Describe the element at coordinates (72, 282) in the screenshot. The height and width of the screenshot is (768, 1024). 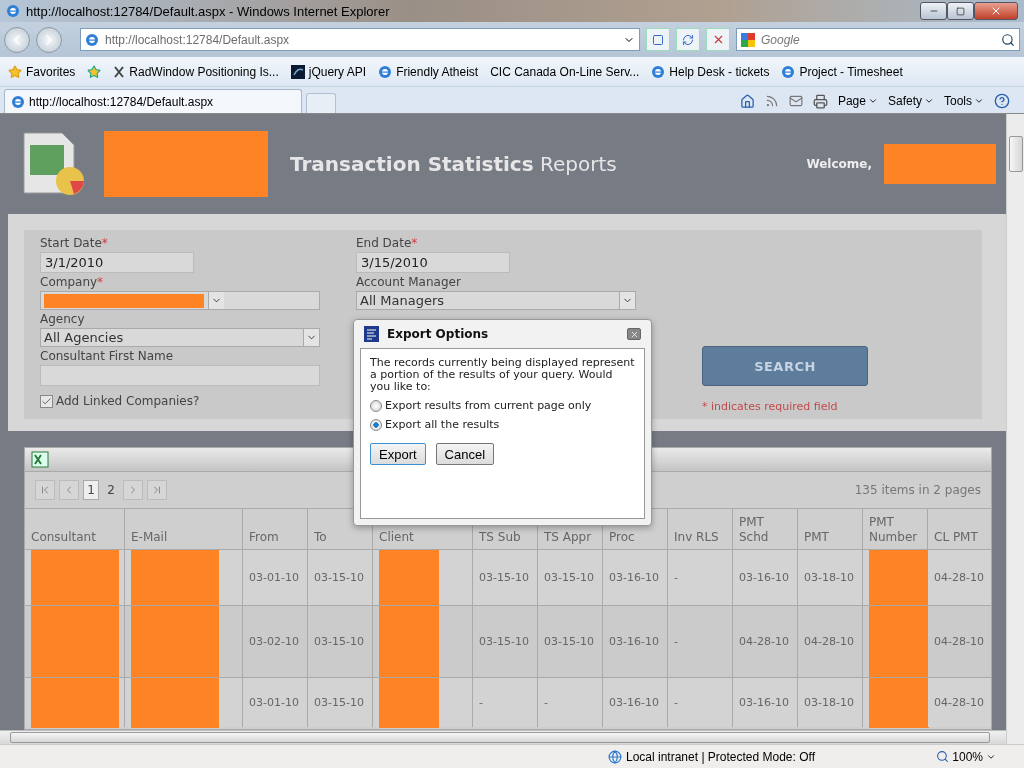
I see `field-label: Company*` at that location.